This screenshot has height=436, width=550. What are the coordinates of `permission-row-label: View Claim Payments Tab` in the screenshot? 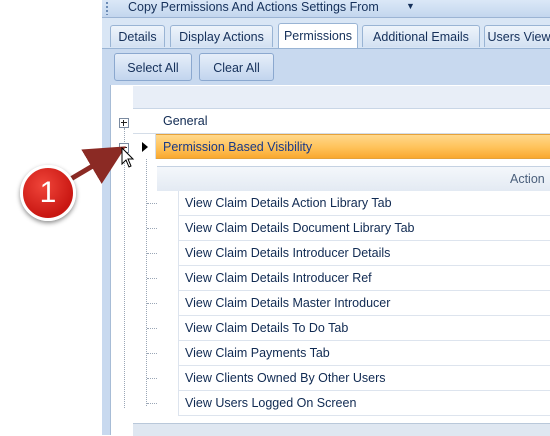 It's located at (257, 353).